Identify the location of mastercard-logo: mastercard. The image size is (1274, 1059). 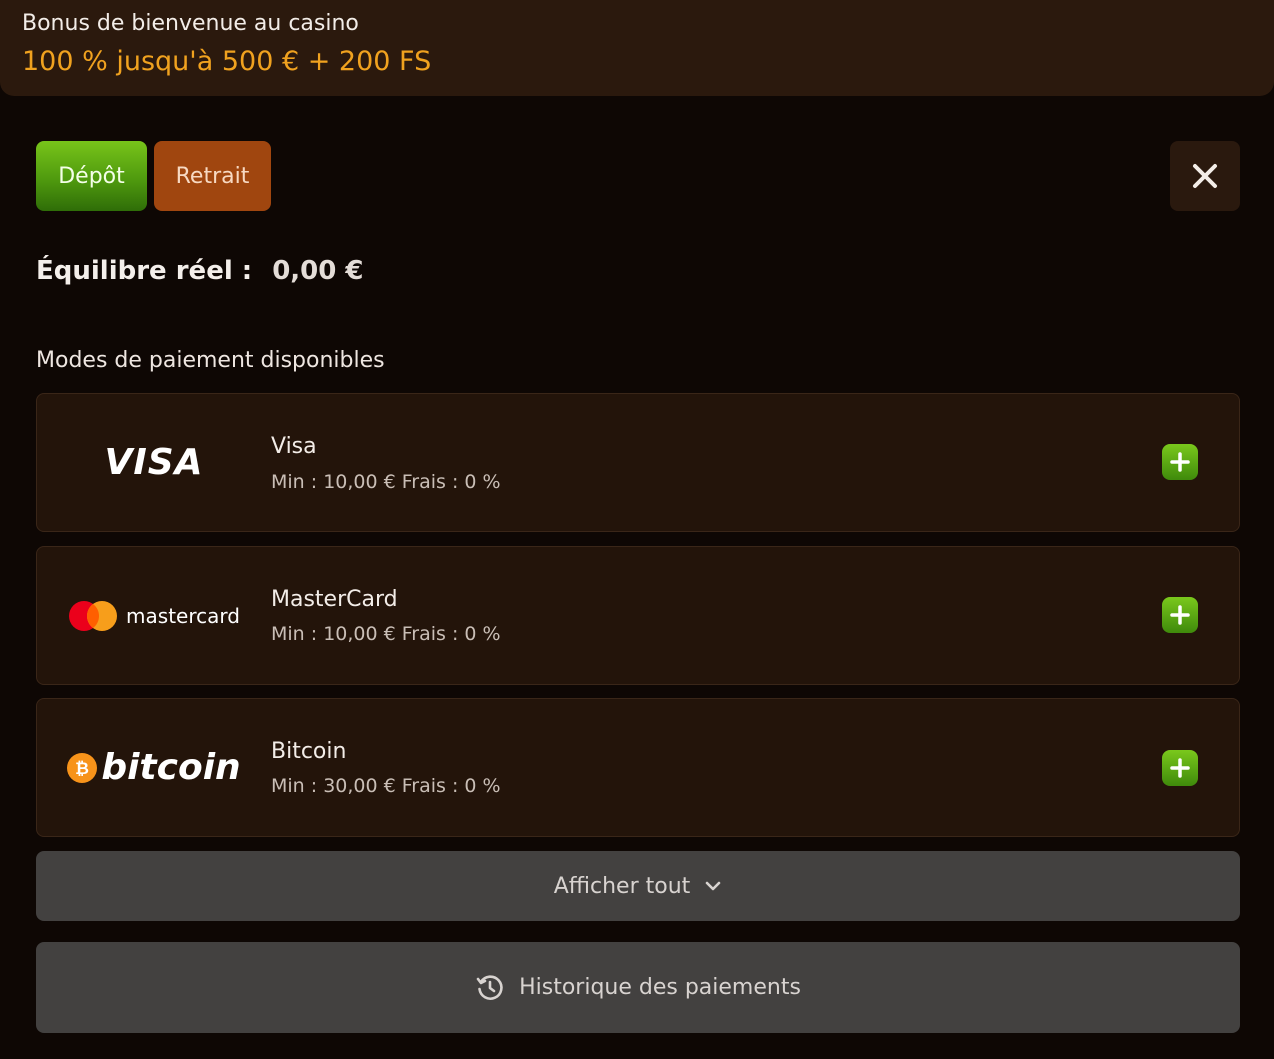
(154, 615).